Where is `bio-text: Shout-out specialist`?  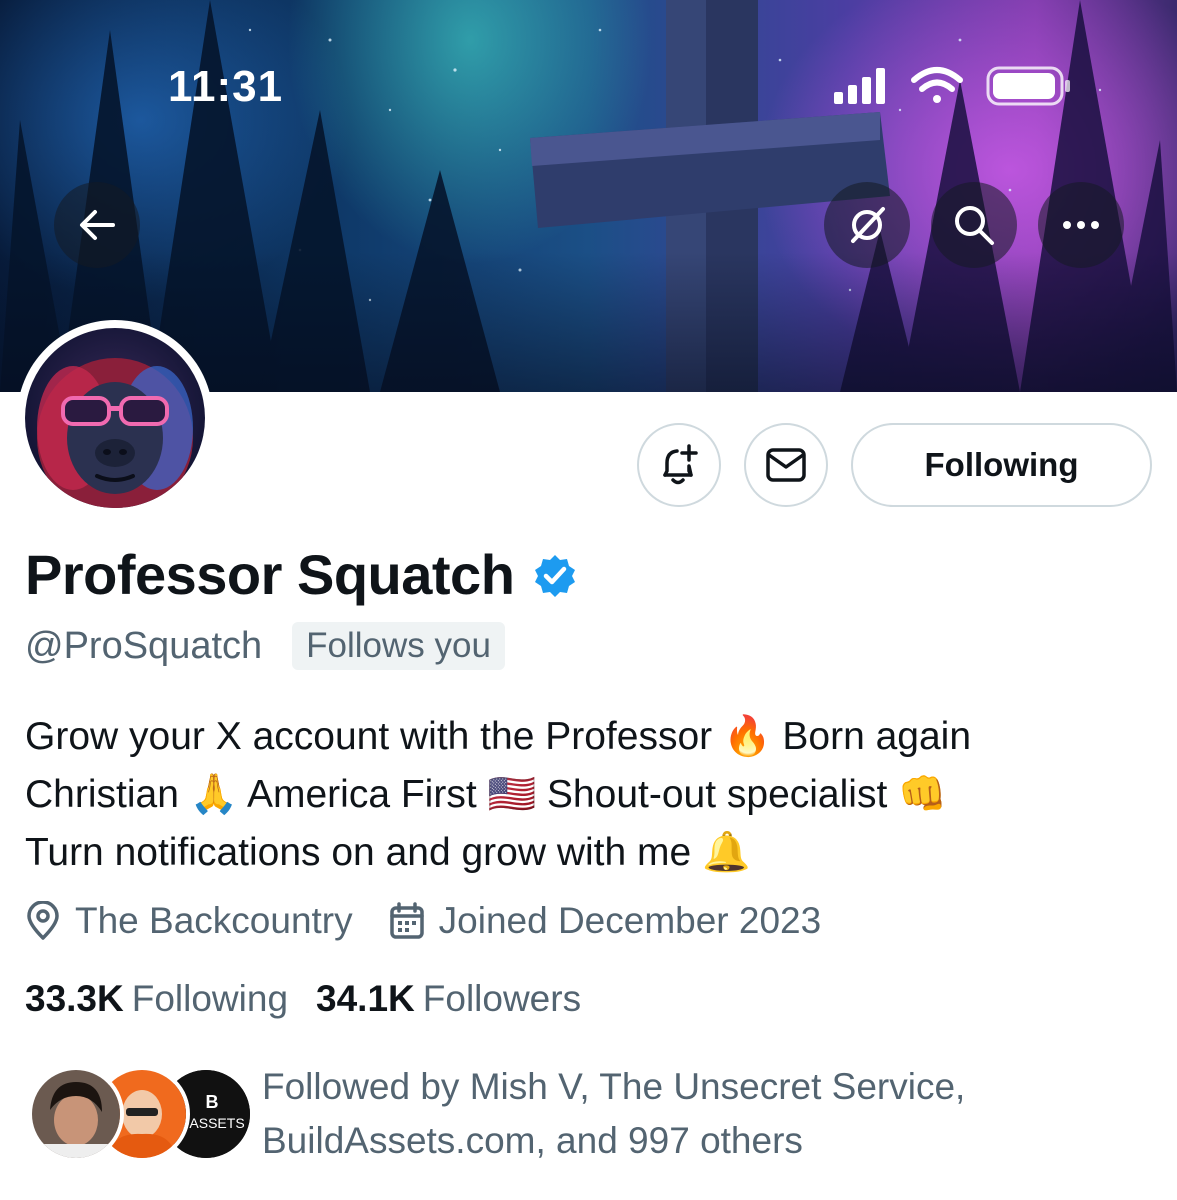 bio-text: Shout-out specialist is located at coordinates (717, 794).